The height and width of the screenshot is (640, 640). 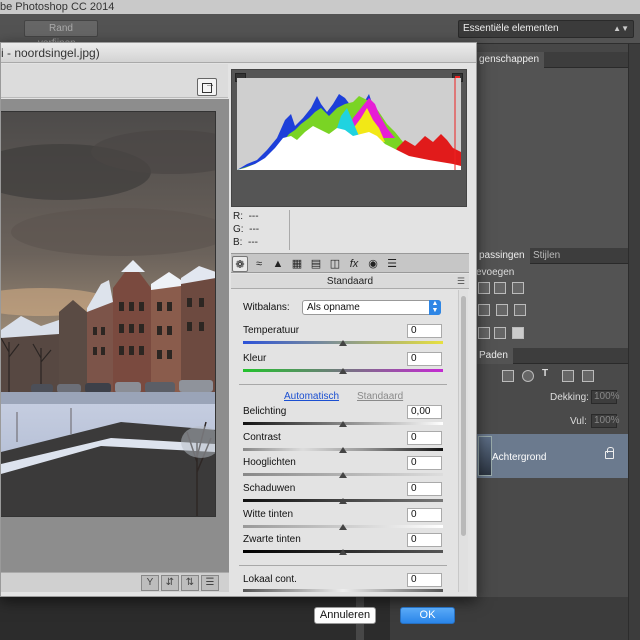 What do you see at coordinates (343, 527) in the screenshot?
I see `whites-thumb` at bounding box center [343, 527].